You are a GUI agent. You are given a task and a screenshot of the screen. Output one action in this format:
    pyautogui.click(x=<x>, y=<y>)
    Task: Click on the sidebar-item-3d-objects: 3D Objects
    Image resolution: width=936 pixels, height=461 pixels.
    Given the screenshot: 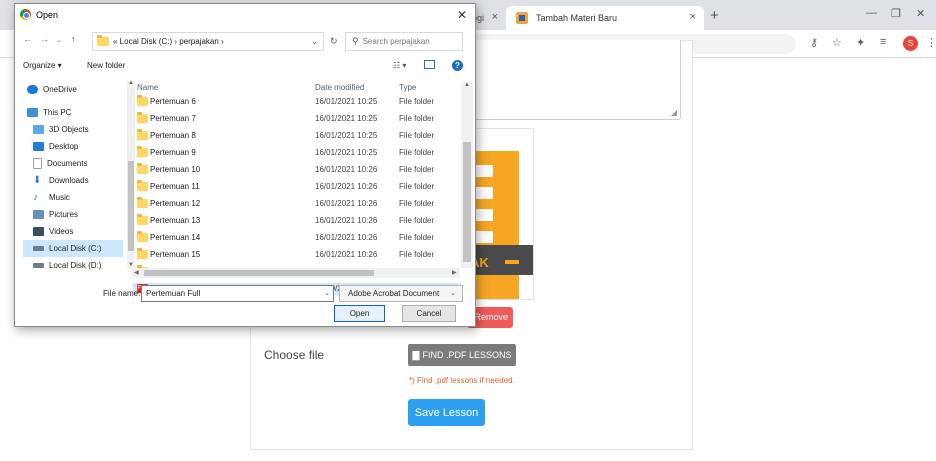 What is the action you would take?
    pyautogui.click(x=73, y=129)
    